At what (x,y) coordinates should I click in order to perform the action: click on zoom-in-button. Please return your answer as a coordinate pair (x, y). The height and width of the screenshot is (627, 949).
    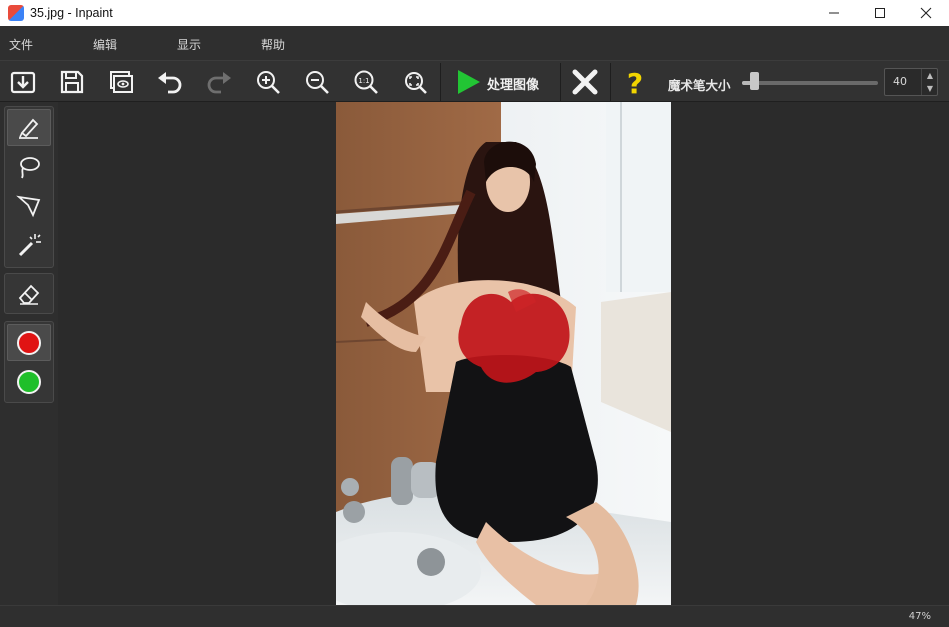
    Looking at the image, I should click on (268, 82).